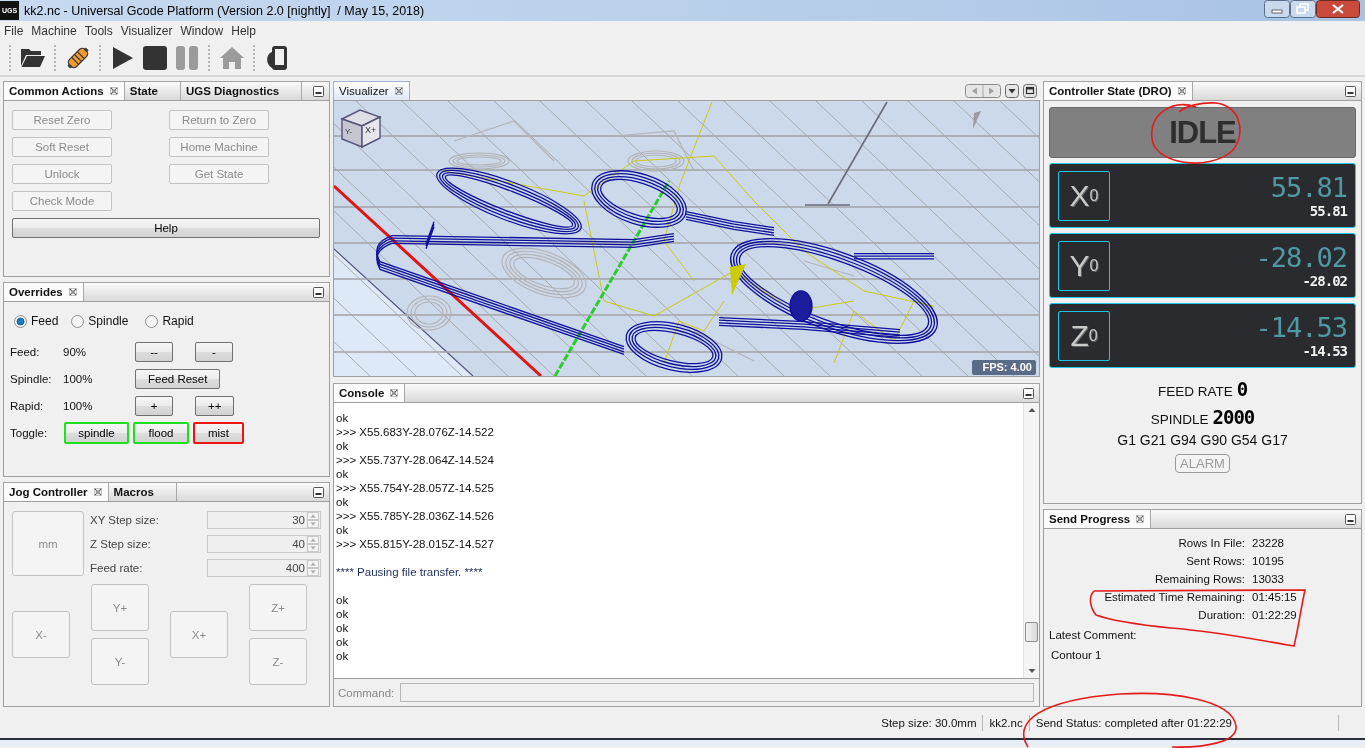 Image resolution: width=1365 pixels, height=748 pixels. Describe the element at coordinates (1031, 632) in the screenshot. I see `scrollbar-thumb` at that location.